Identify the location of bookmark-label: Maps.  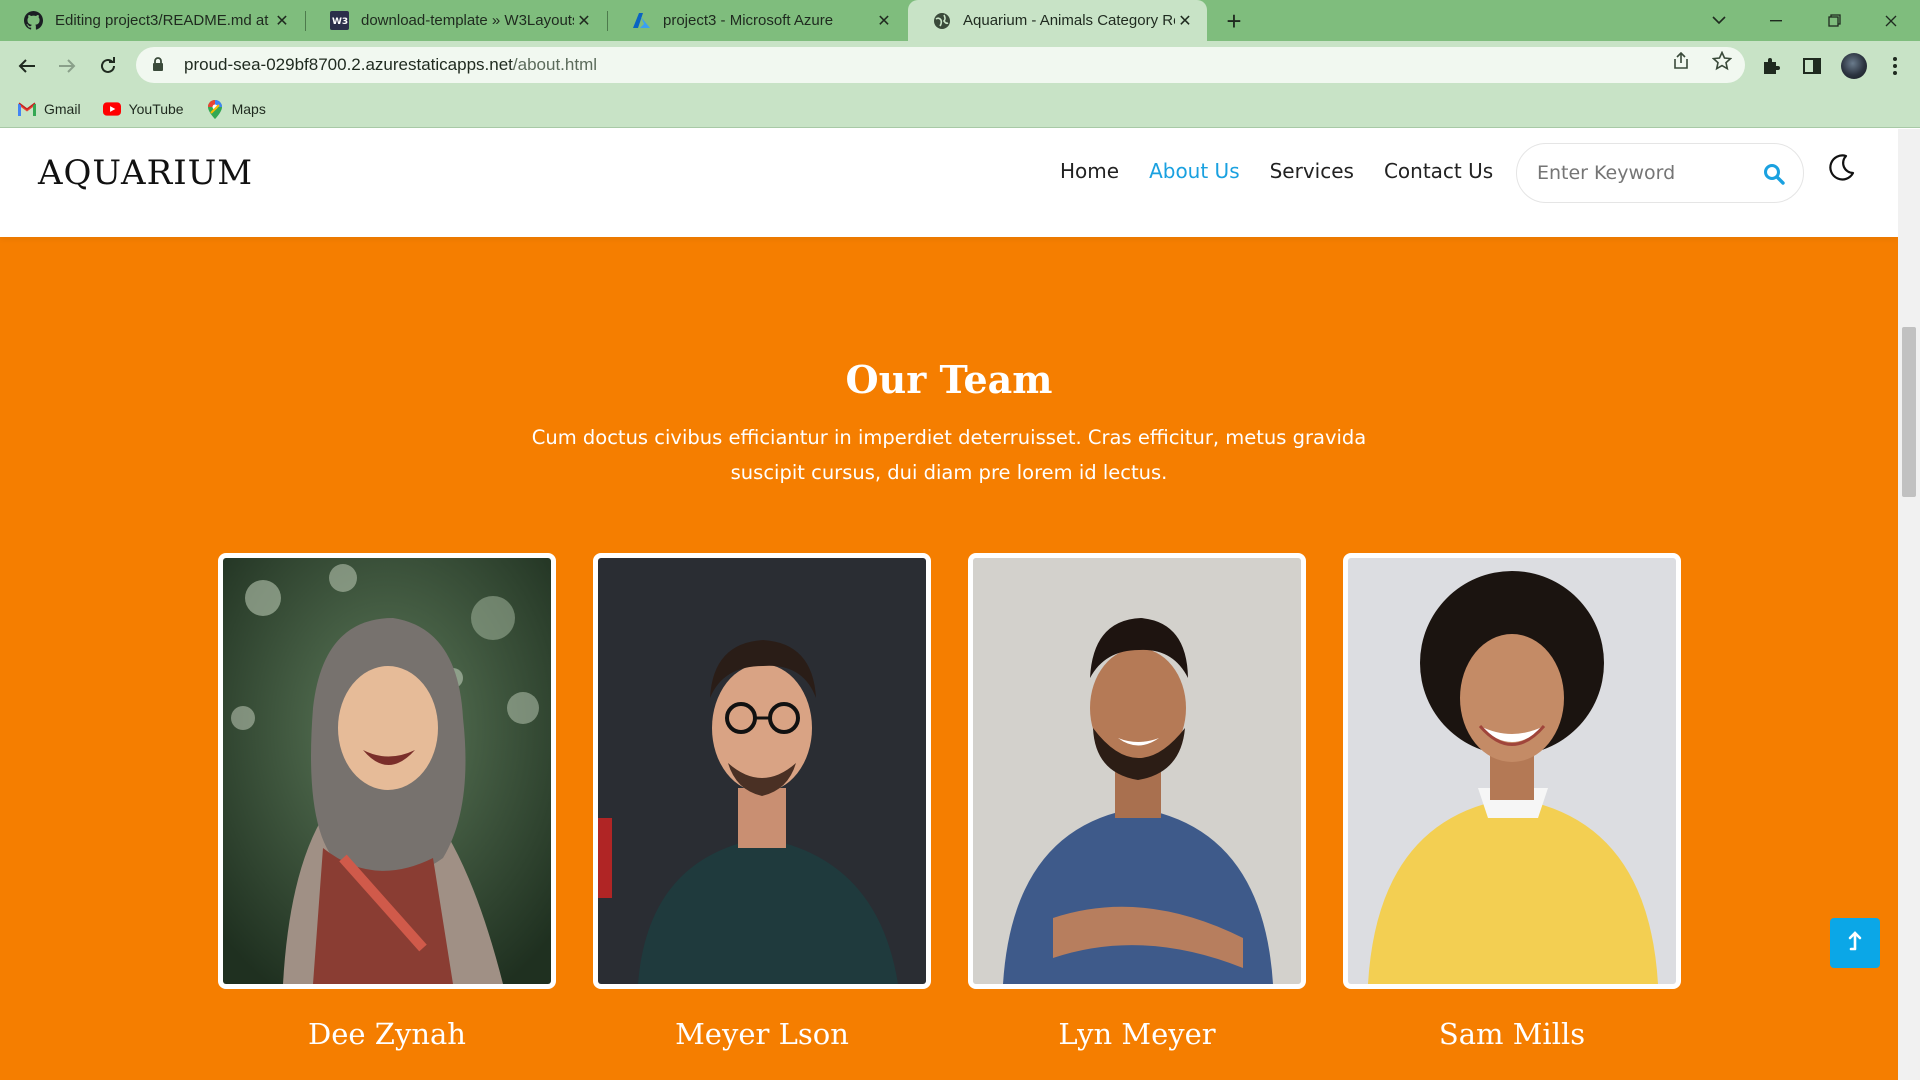
(248, 109).